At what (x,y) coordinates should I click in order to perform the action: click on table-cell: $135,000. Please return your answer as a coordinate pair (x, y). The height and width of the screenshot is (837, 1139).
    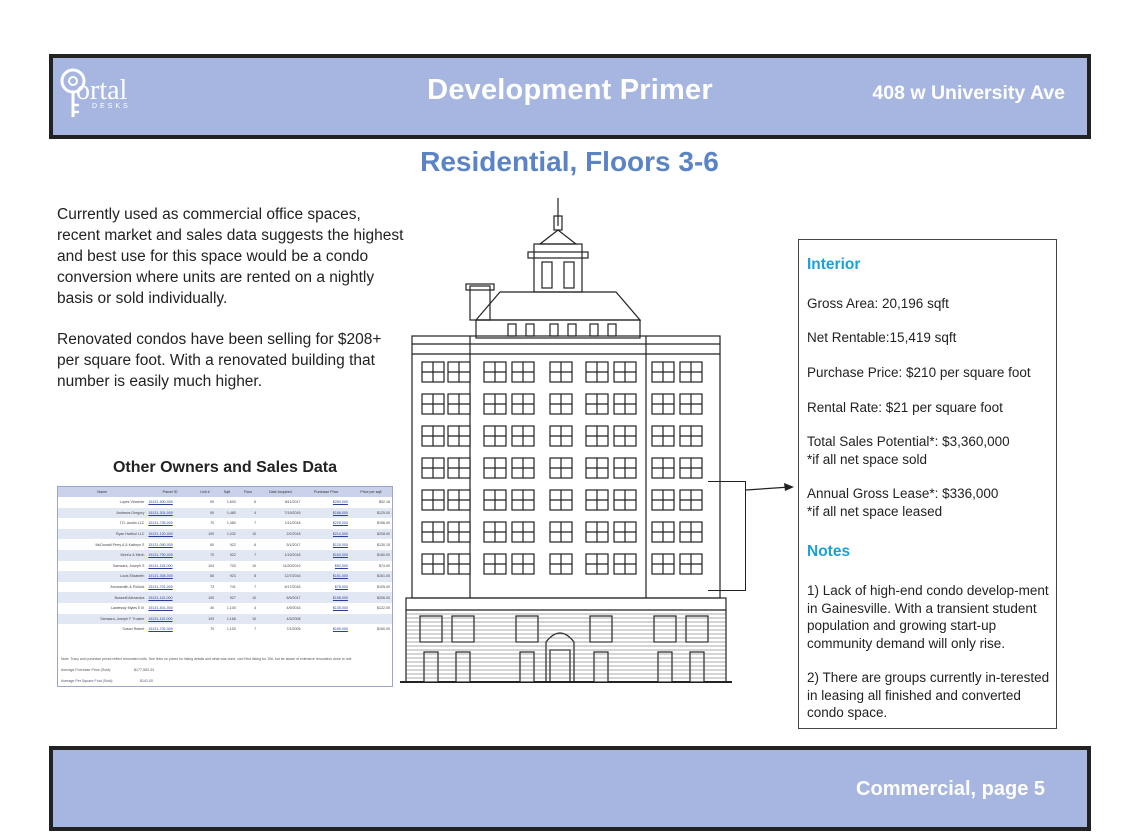
    Looking at the image, I should click on (326, 608).